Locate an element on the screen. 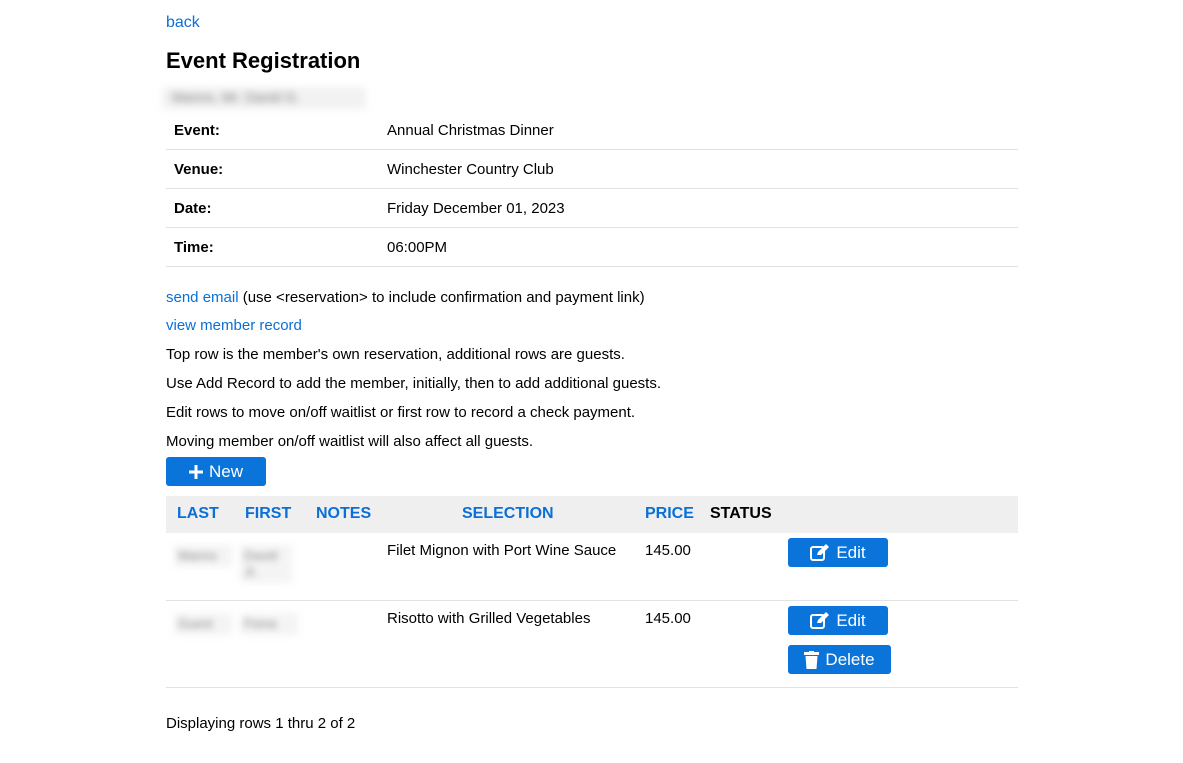  new-record-button: New is located at coordinates (216, 471).